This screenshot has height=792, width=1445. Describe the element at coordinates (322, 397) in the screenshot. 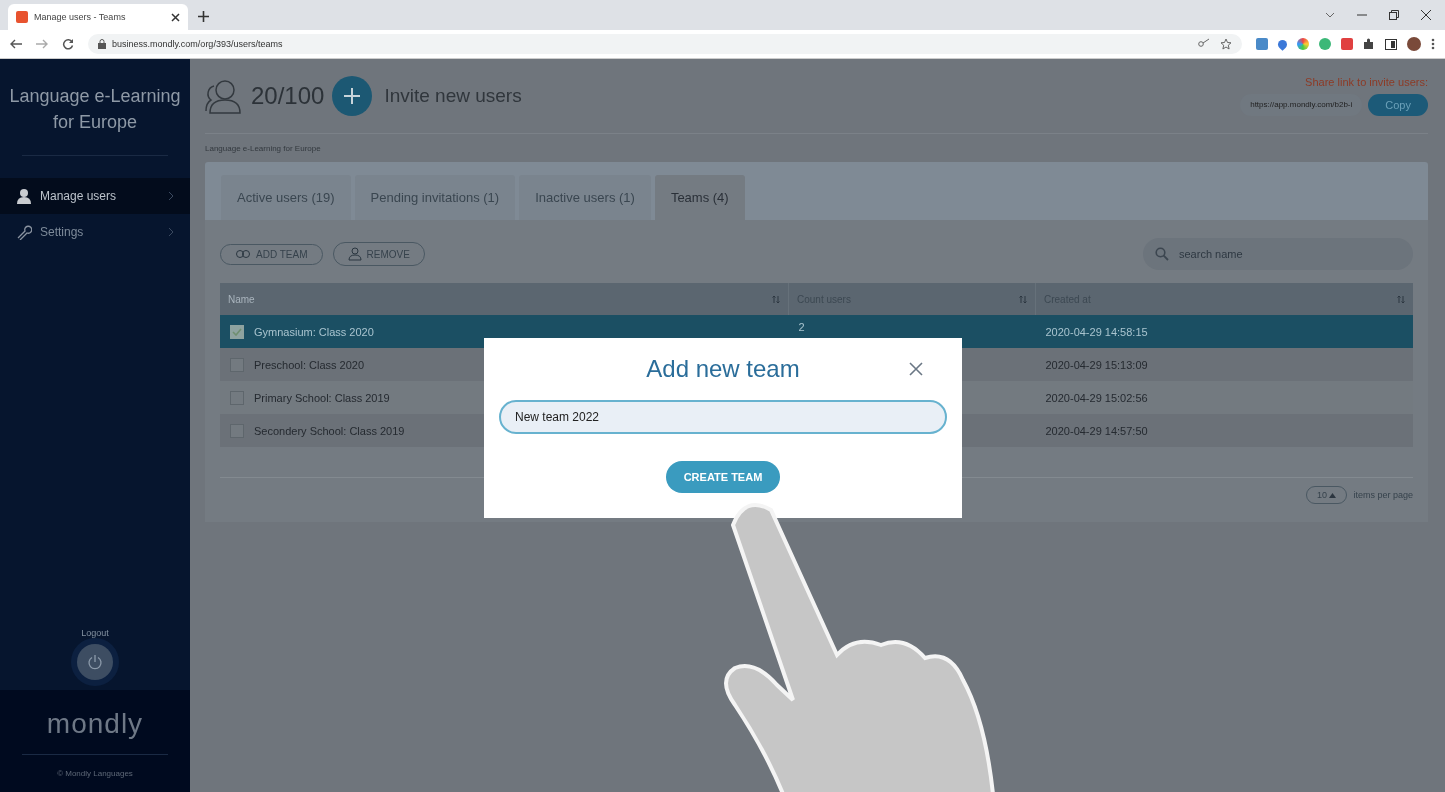

I see `team-name: Primary School: Class 2019` at that location.